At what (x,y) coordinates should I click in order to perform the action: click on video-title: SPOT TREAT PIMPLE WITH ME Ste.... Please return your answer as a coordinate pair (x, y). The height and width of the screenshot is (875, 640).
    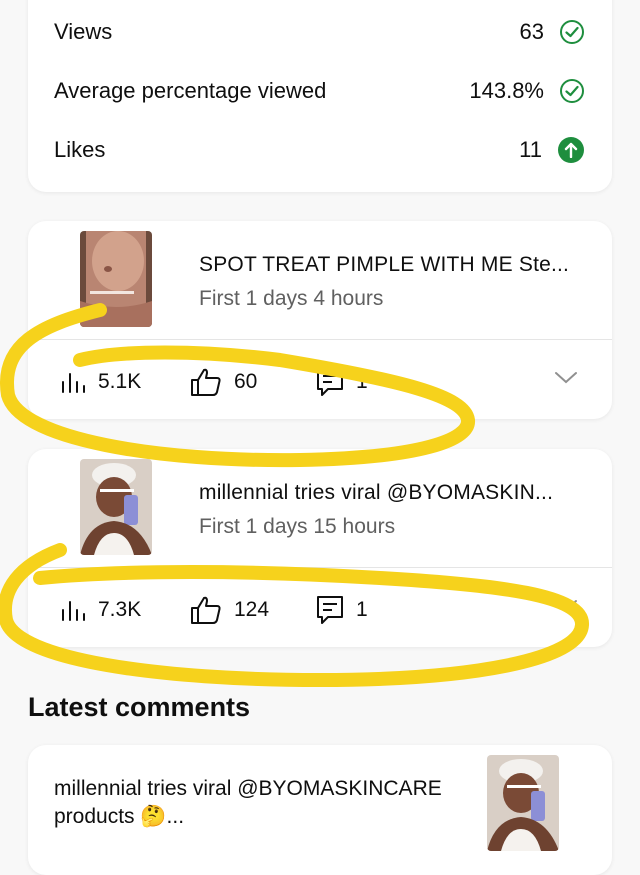
    Looking at the image, I should click on (399, 265).